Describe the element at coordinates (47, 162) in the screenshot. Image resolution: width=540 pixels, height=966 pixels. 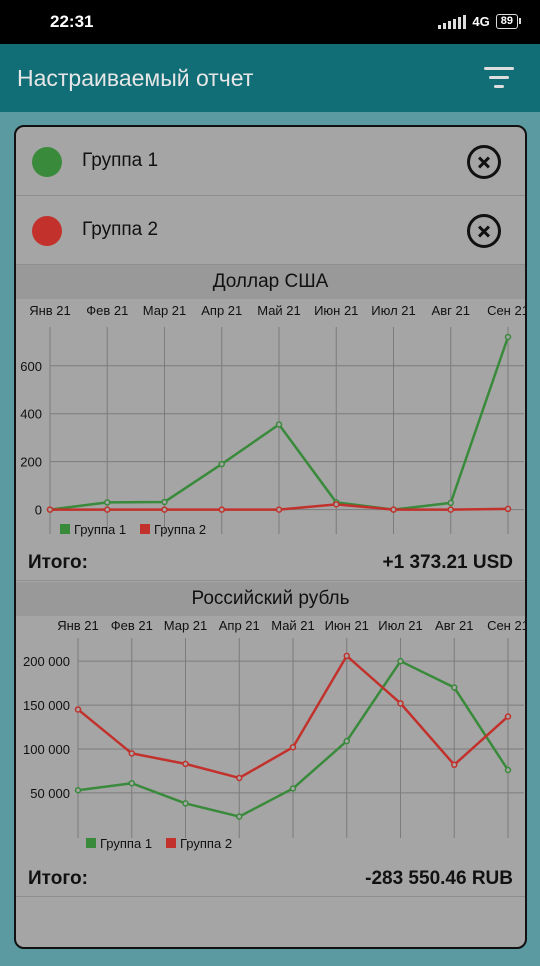
I see `group-1-color-dot` at that location.